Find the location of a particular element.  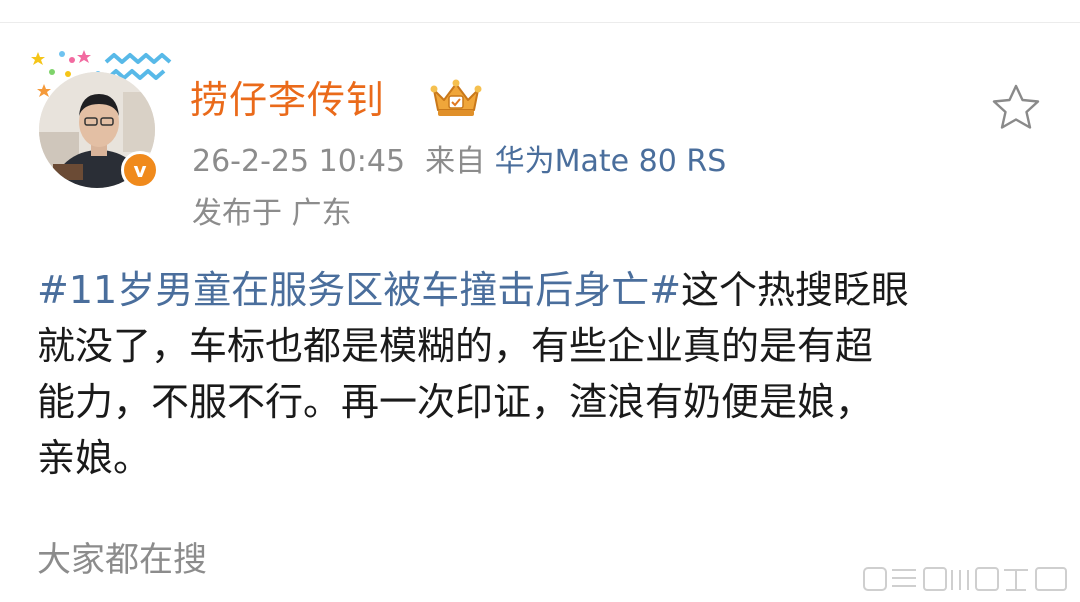

star-outline-icon is located at coordinates (1016, 107).